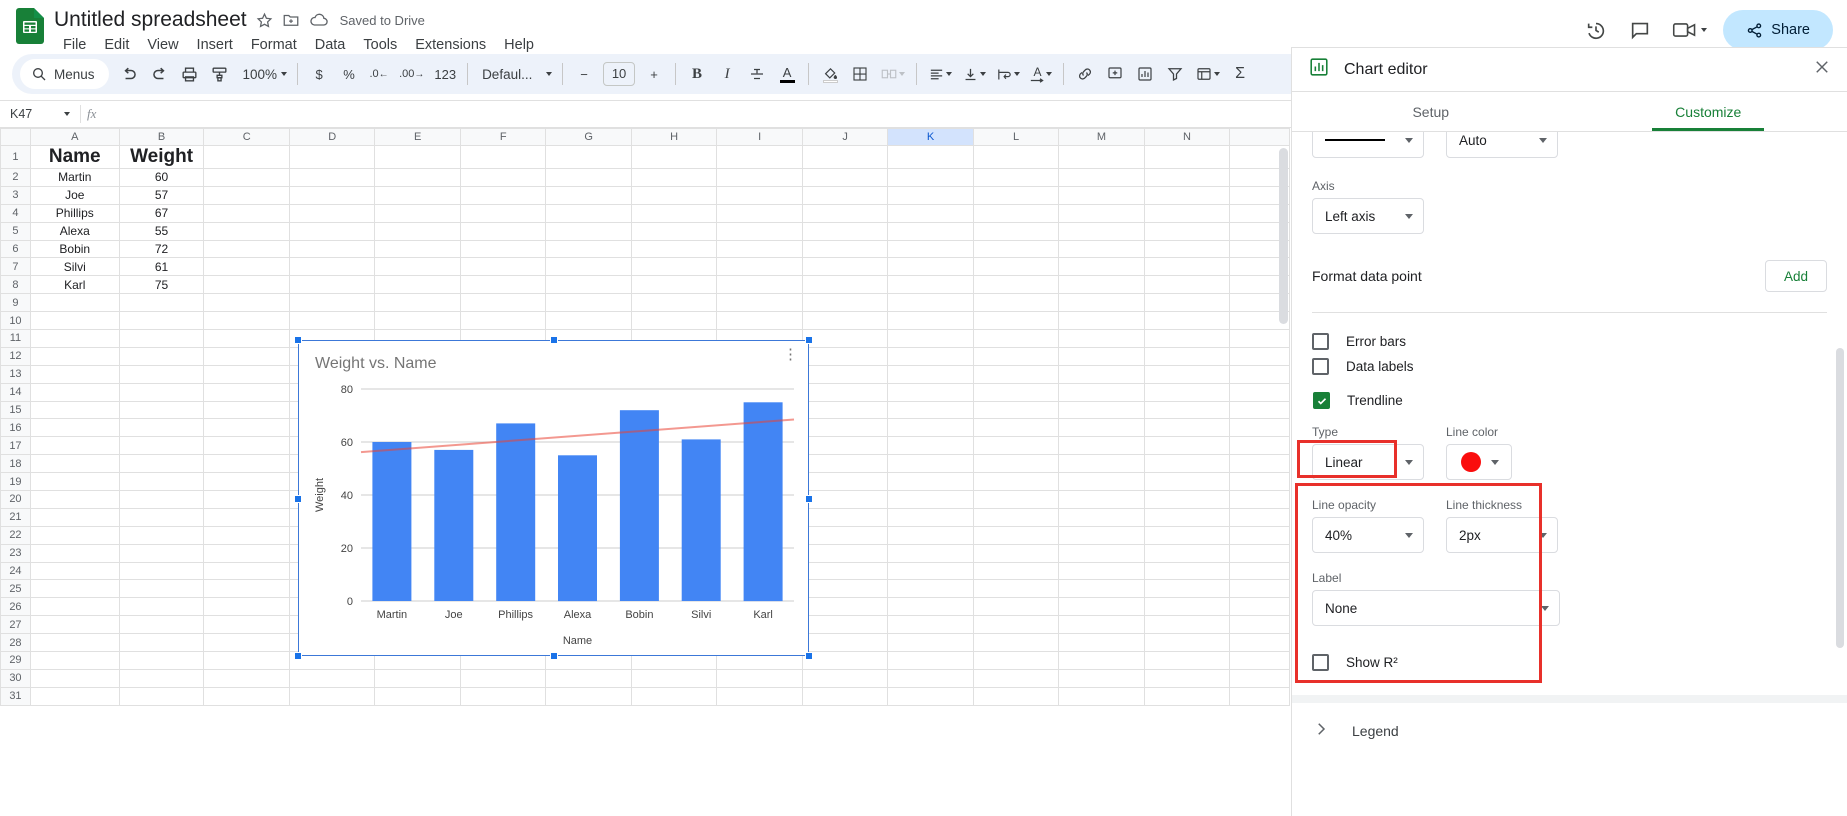 Image resolution: width=1847 pixels, height=816 pixels. What do you see at coordinates (411, 74) in the screenshot?
I see `increase-decimal-button: .00 →` at bounding box center [411, 74].